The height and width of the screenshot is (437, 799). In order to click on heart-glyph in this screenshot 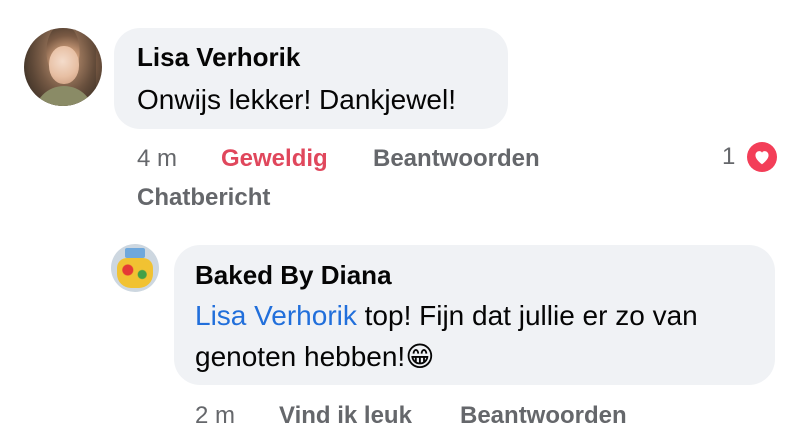, I will do `click(762, 158)`.